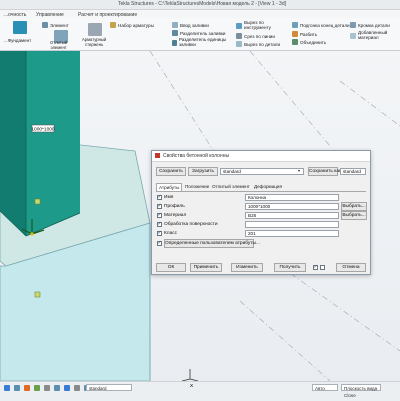 This screenshot has height=401, width=400. What do you see at coordinates (132, 25) in the screenshot?
I see `rebar-set-button: Набор арматуры` at bounding box center [132, 25].